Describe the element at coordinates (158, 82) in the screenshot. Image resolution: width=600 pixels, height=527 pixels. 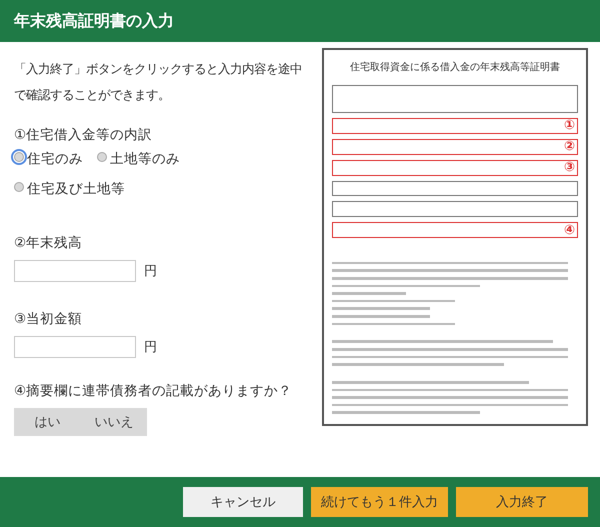
I see `instruction-text: 「入力終了」ボタンをクリックすると入力内容を途中で確認することができます。` at that location.